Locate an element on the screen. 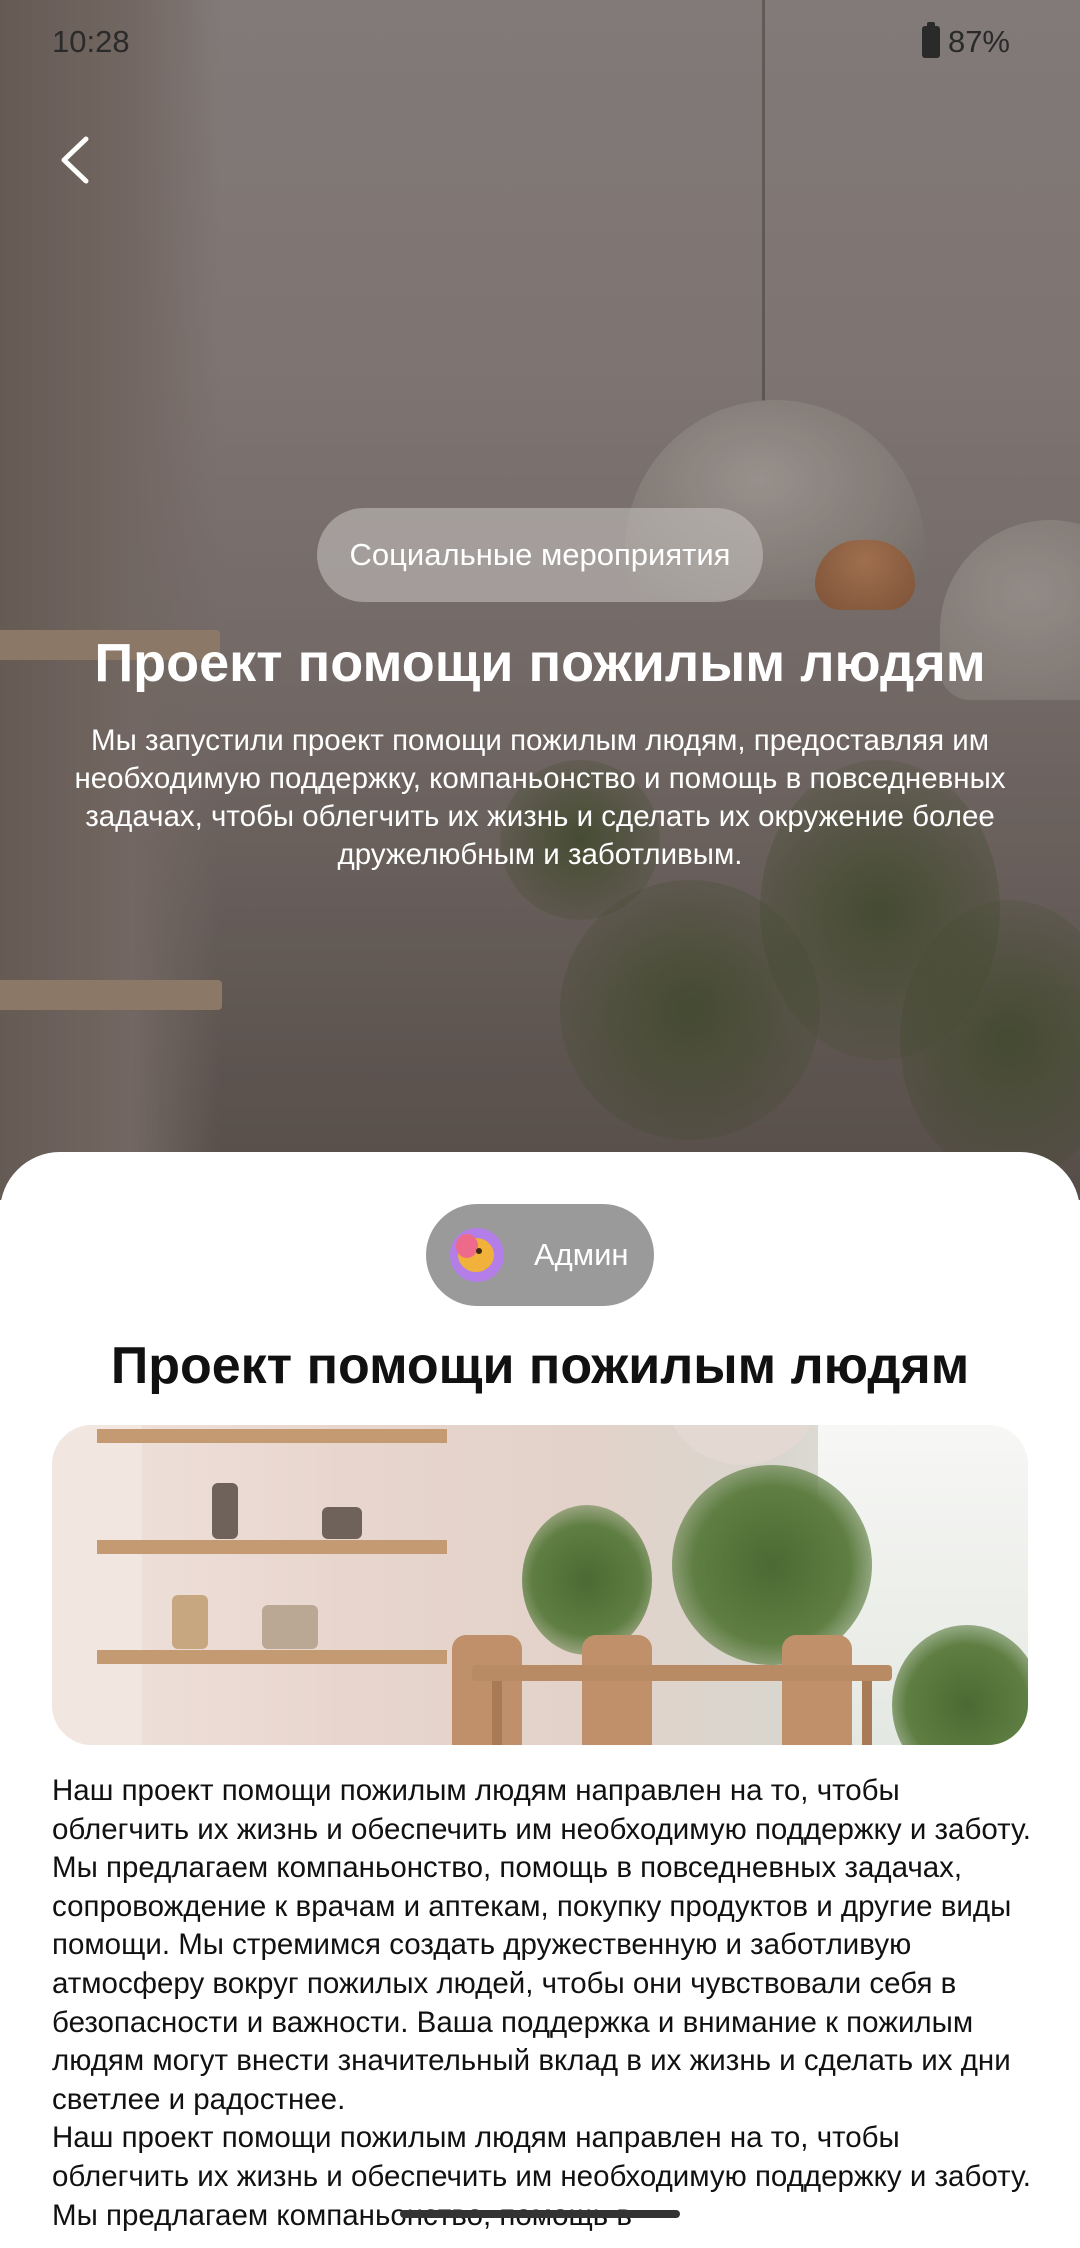 Image resolution: width=1080 pixels, height=2248 pixels. battery-level: 87% is located at coordinates (978, 41).